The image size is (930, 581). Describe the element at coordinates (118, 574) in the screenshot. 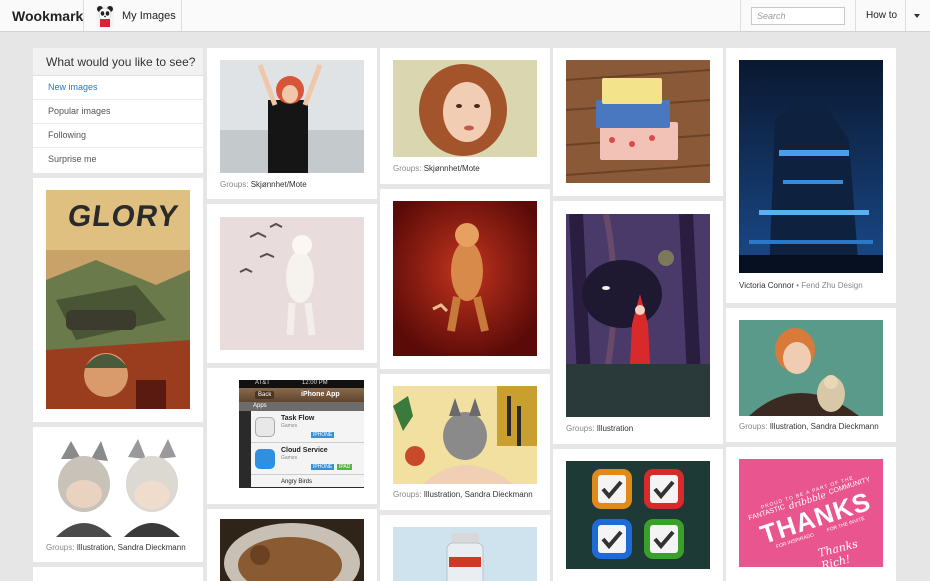

I see `image-card-partial` at that location.